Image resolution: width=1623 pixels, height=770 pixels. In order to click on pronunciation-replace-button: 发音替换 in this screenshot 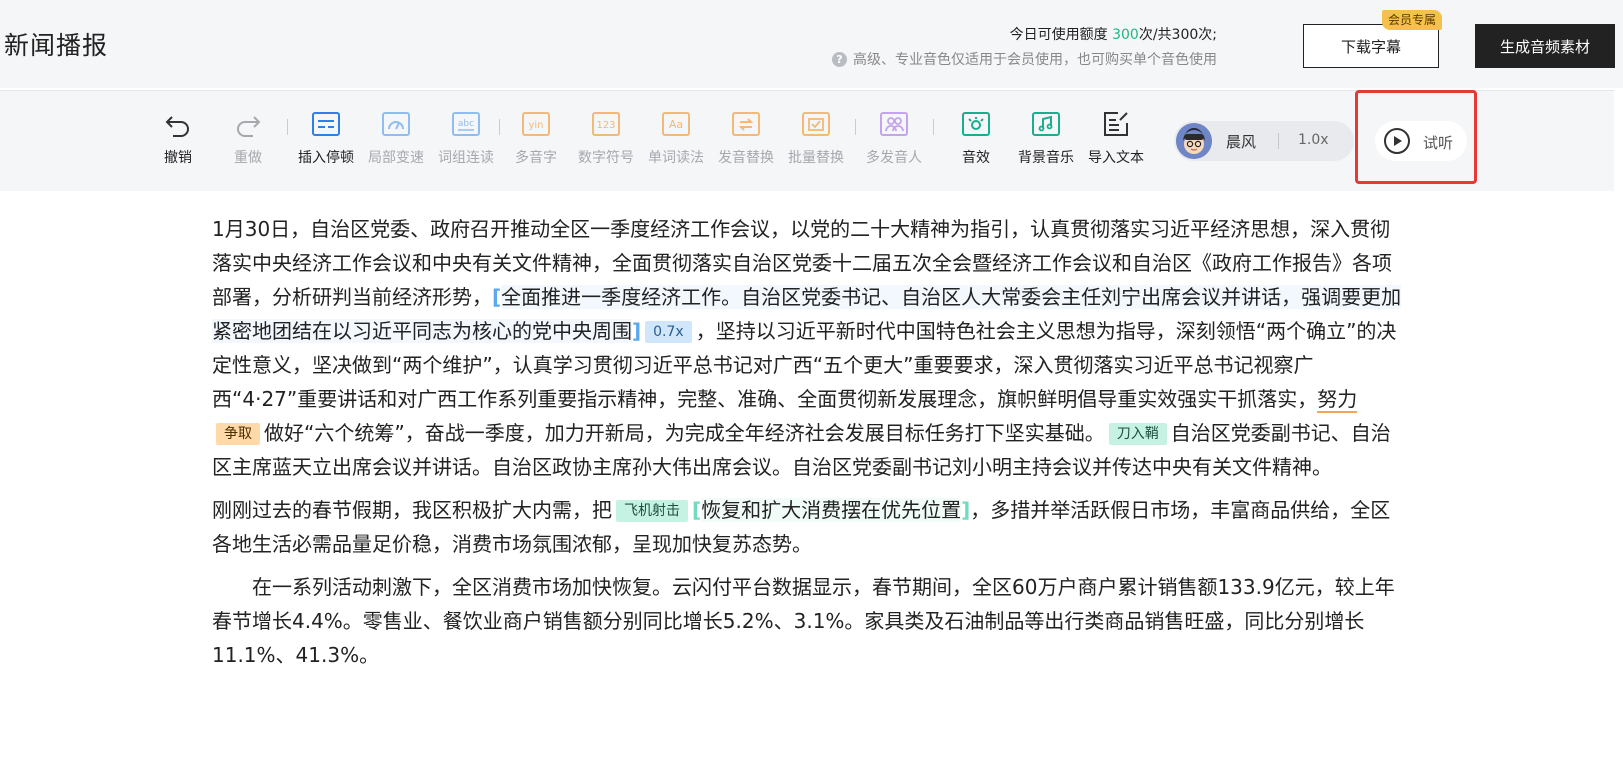, I will do `click(746, 138)`.